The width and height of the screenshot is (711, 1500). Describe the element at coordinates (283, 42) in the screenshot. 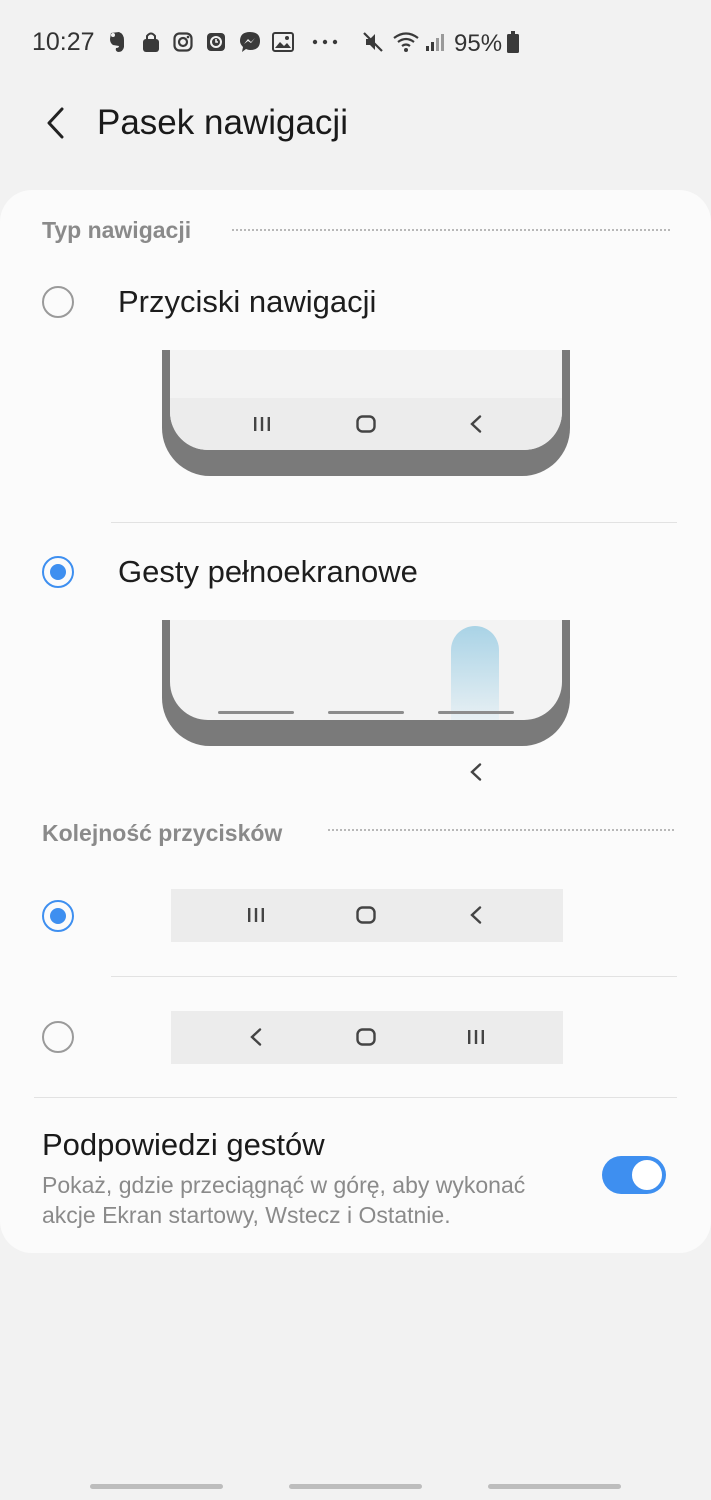

I see `gallery-icon` at that location.